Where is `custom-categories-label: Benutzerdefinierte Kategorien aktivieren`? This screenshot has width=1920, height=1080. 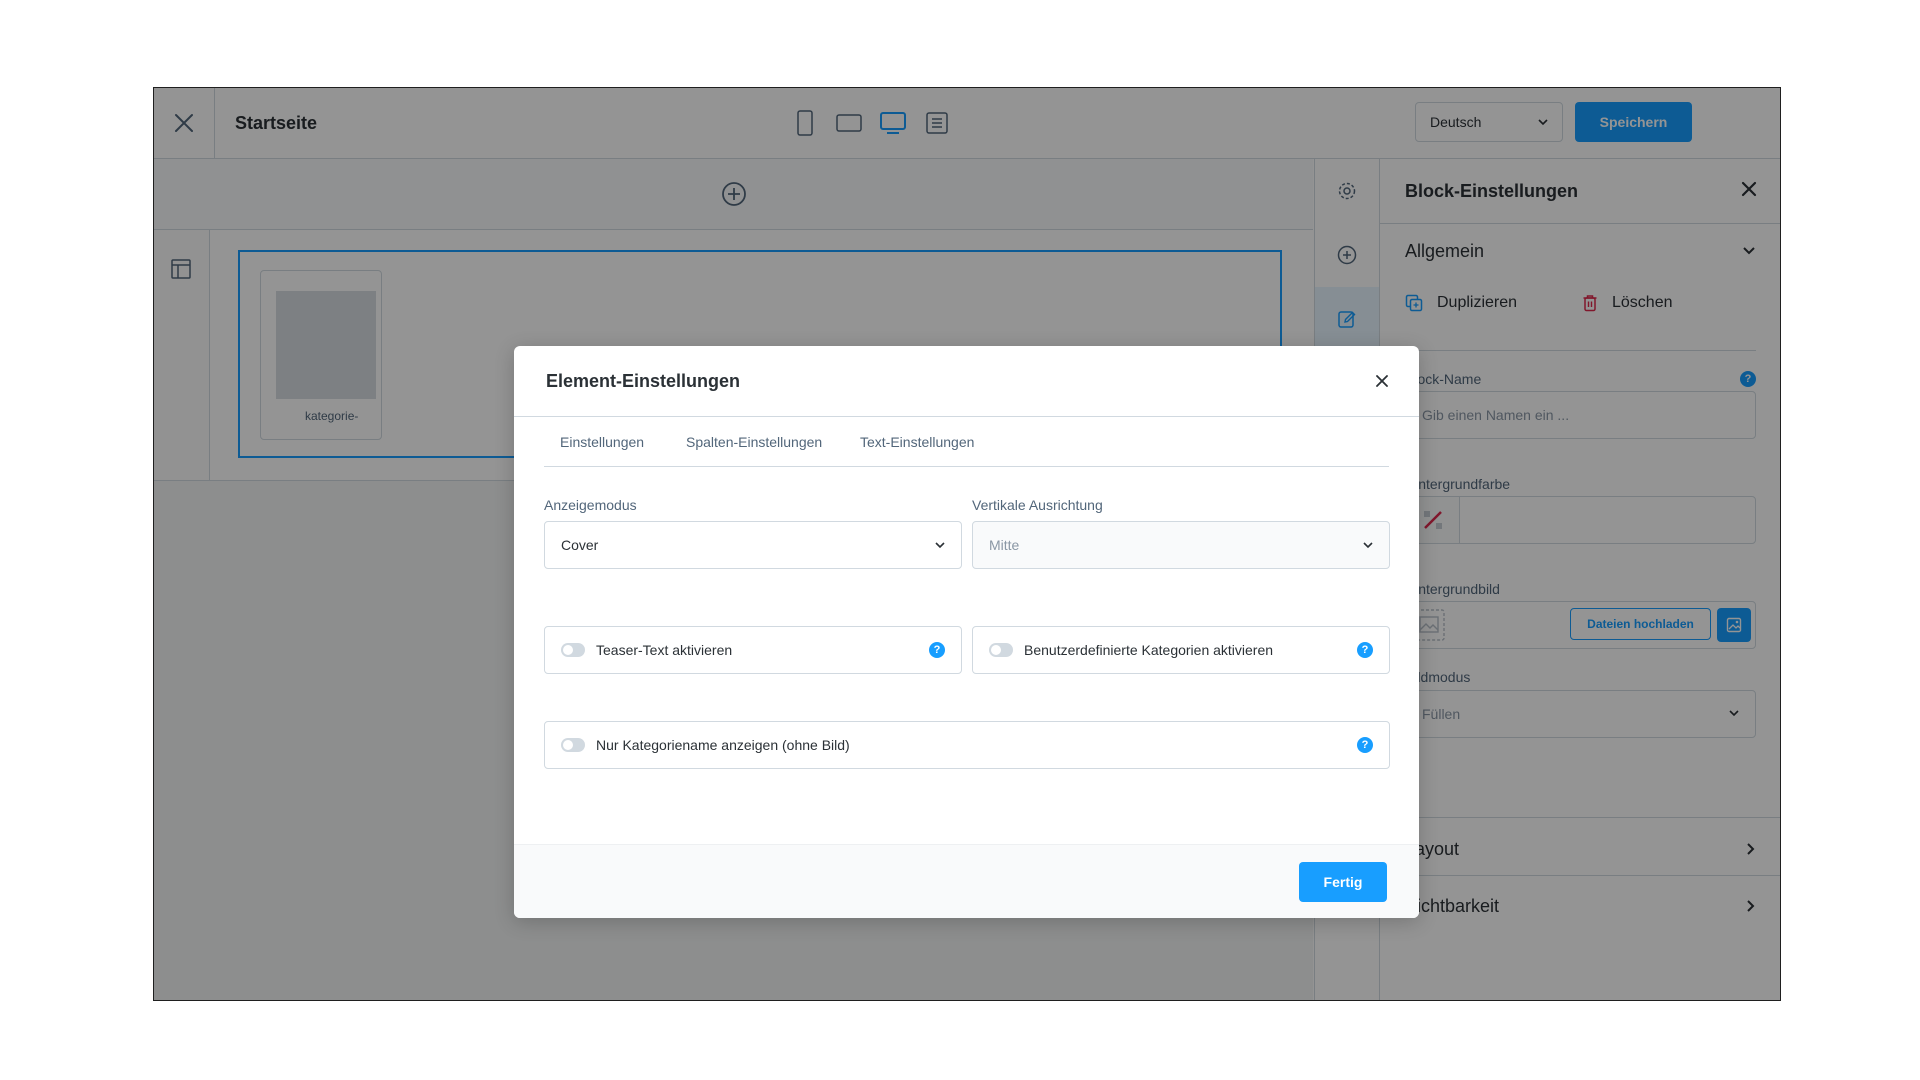 custom-categories-label: Benutzerdefinierte Kategorien aktivieren is located at coordinates (1149, 650).